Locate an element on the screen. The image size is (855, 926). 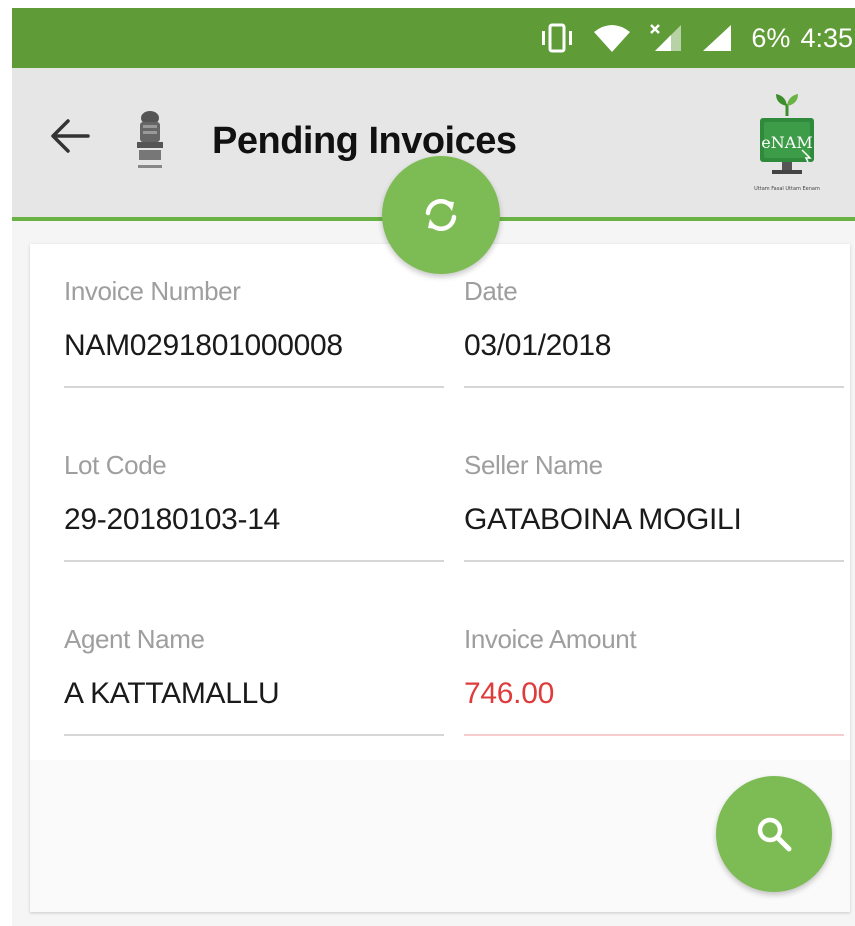
search-icon is located at coordinates (774, 834).